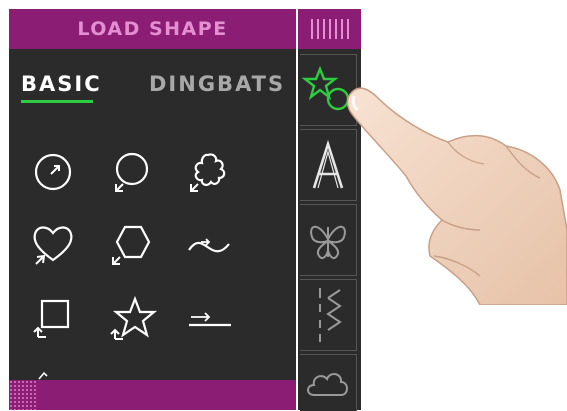 The image size is (567, 411). I want to click on flower-shape-icon, so click(208, 172).